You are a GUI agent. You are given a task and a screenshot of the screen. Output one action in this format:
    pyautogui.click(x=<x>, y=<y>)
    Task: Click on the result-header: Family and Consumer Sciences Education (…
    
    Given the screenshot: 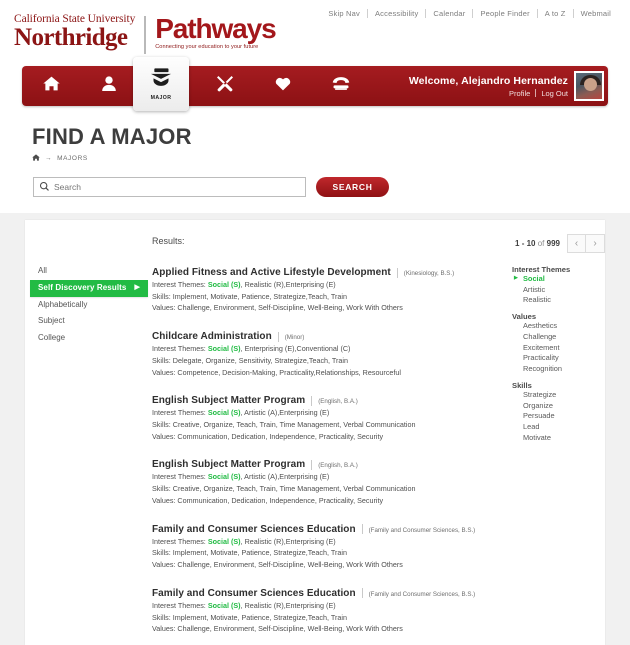 What is the action you would take?
    pyautogui.click(x=322, y=593)
    